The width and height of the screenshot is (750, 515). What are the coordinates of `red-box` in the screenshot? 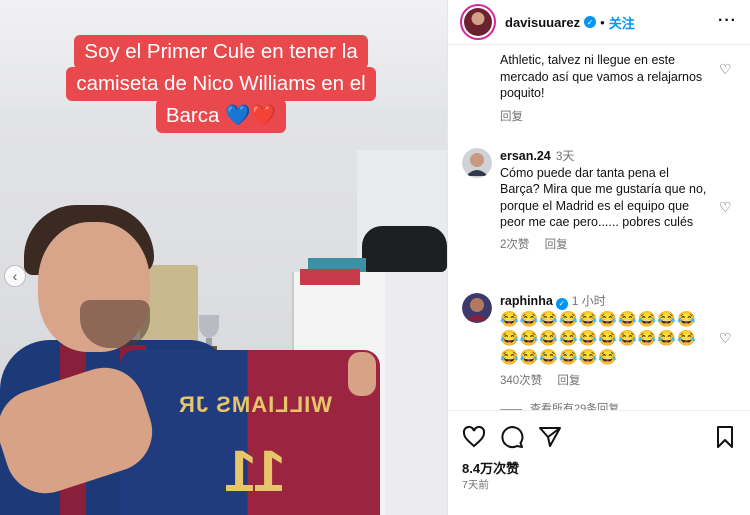 It's located at (330, 277).